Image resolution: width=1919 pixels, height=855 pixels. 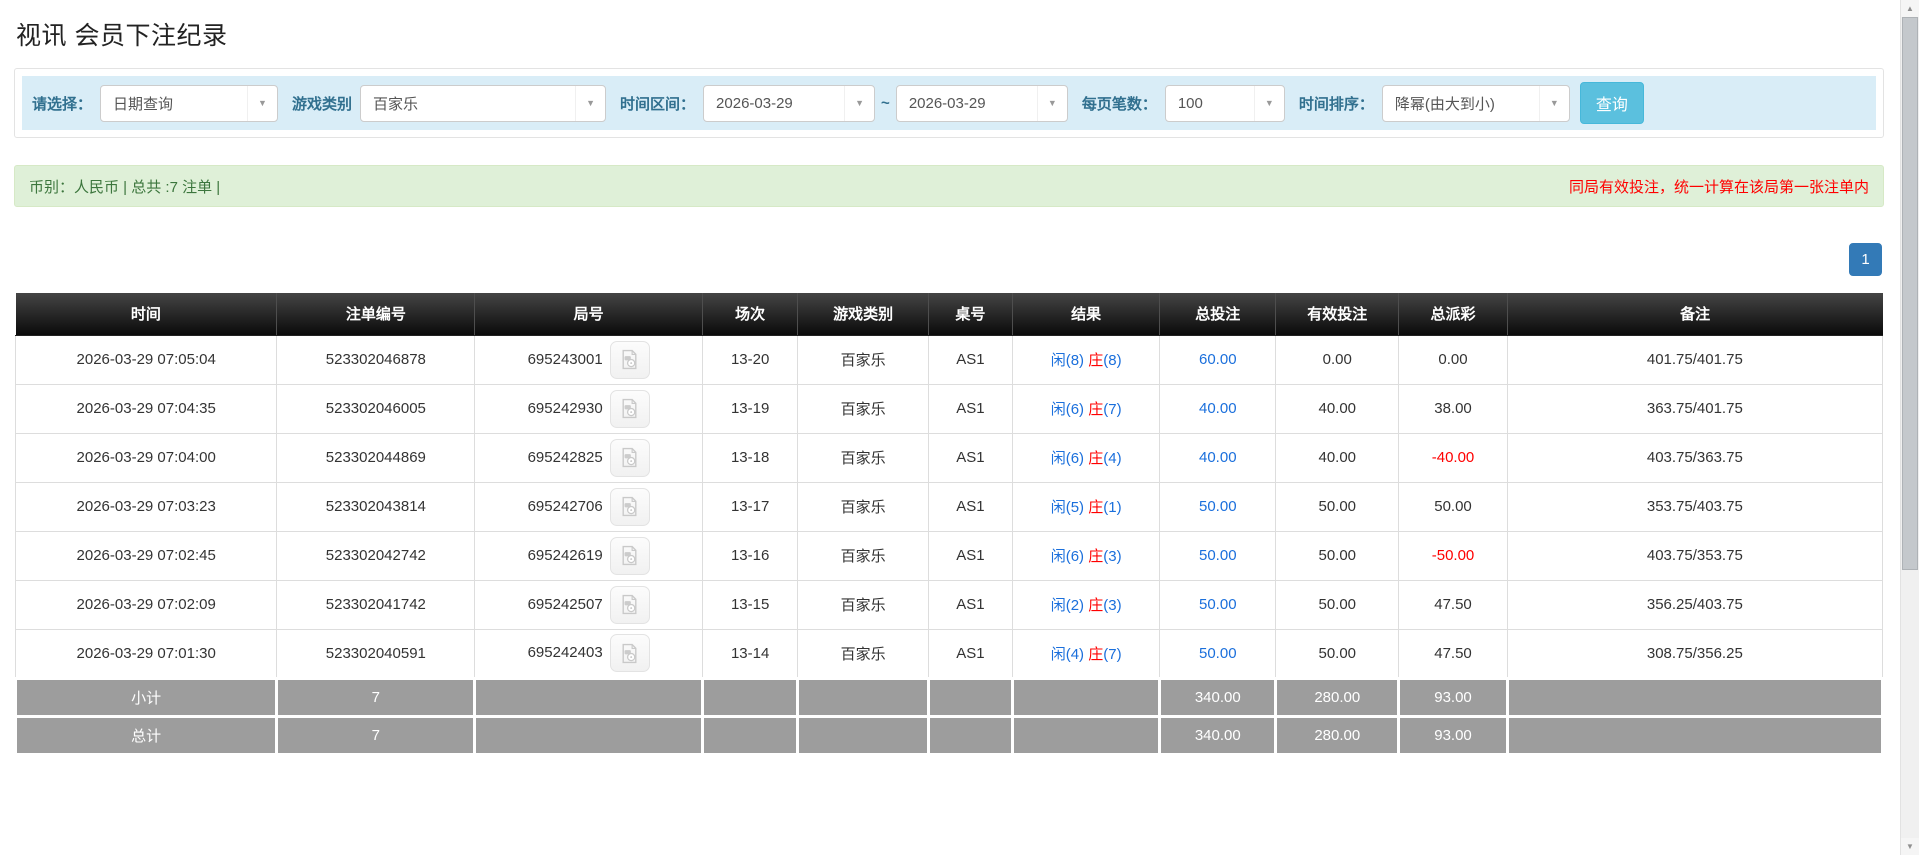 I want to click on player-result: 闲(5), so click(x=1067, y=507).